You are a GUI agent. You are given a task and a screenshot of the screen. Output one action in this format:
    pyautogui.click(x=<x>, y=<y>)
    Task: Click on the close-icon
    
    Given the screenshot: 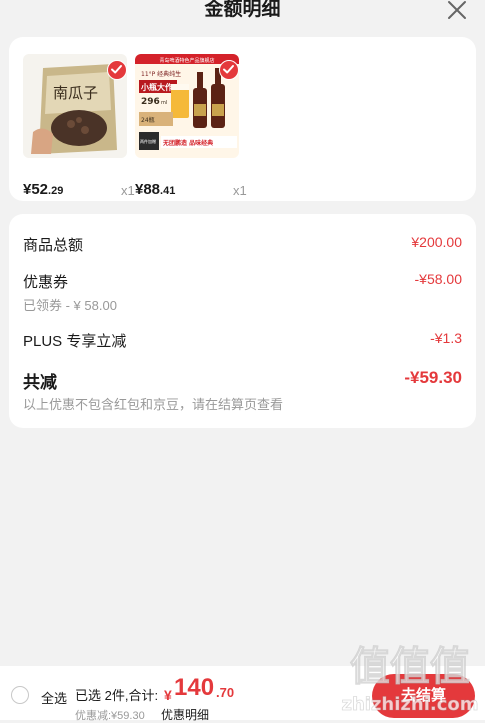 What is the action you would take?
    pyautogui.click(x=457, y=11)
    